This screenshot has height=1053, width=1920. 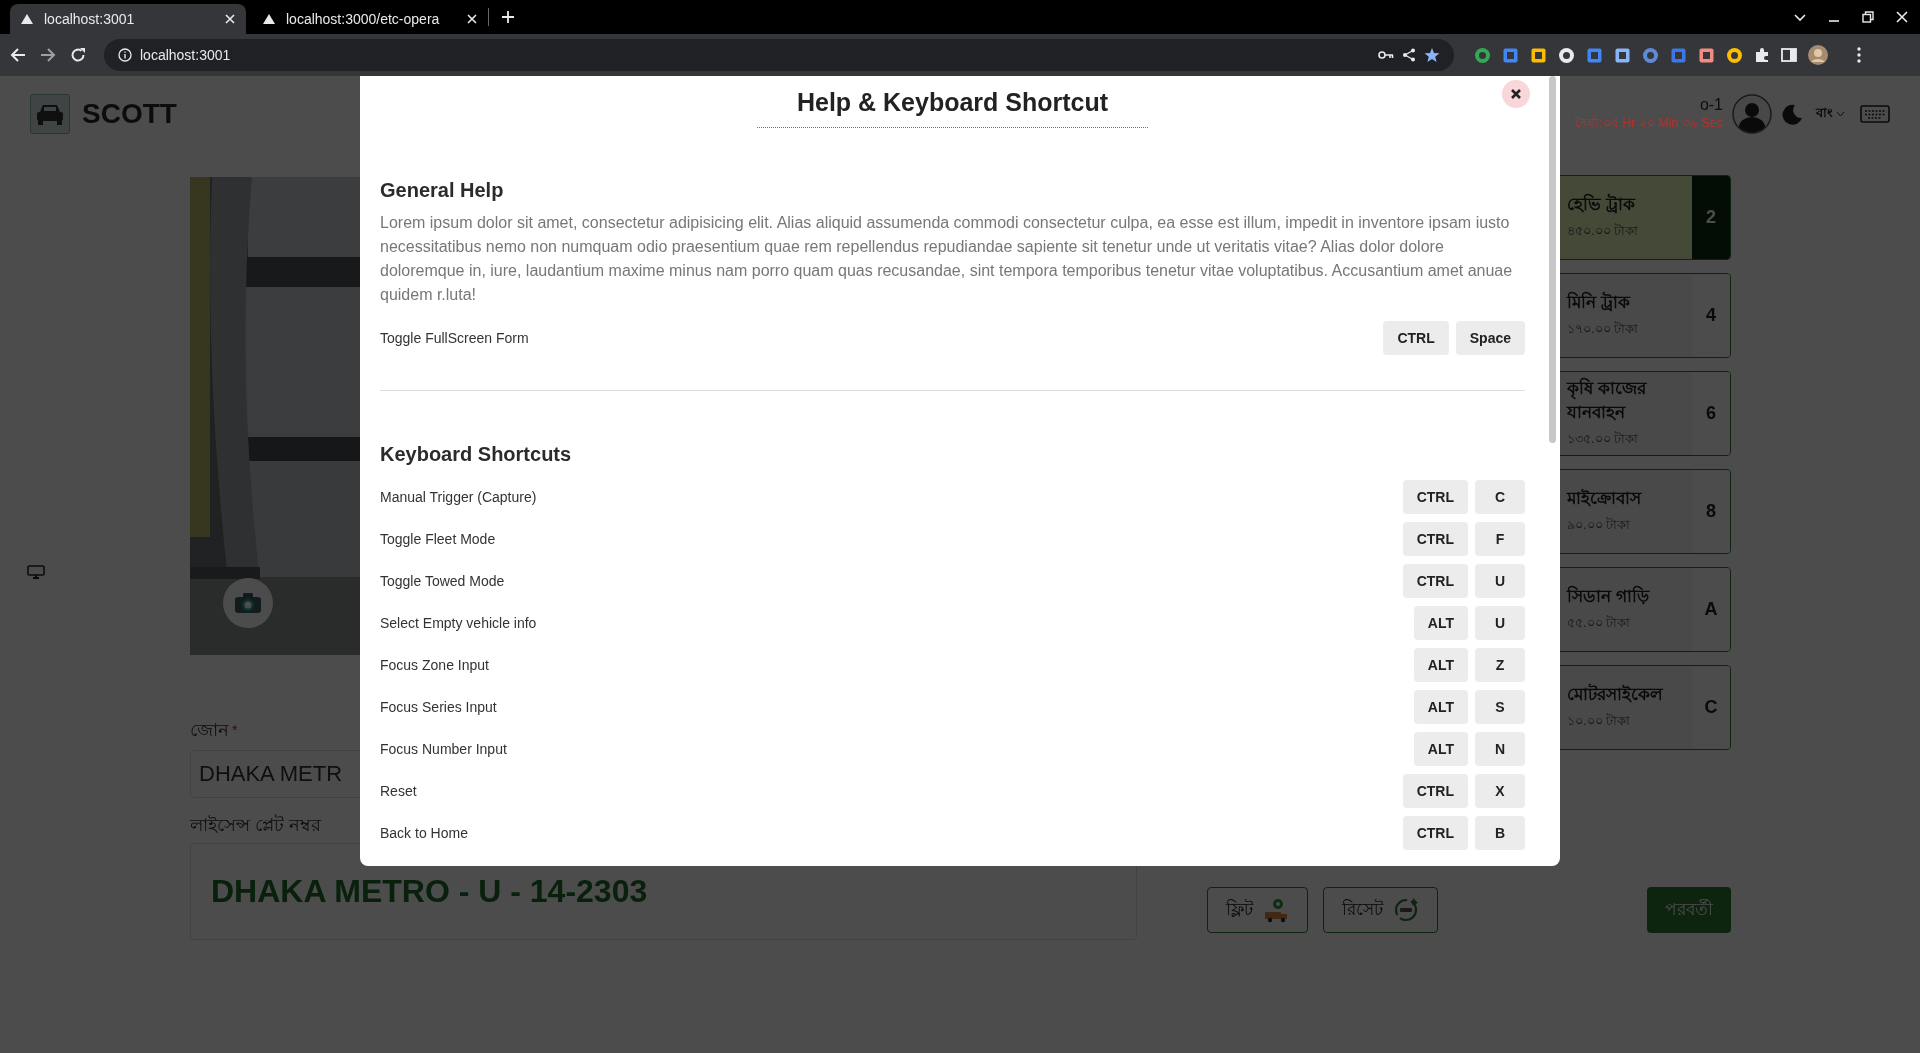 What do you see at coordinates (1859, 55) in the screenshot?
I see `more-menu-icon` at bounding box center [1859, 55].